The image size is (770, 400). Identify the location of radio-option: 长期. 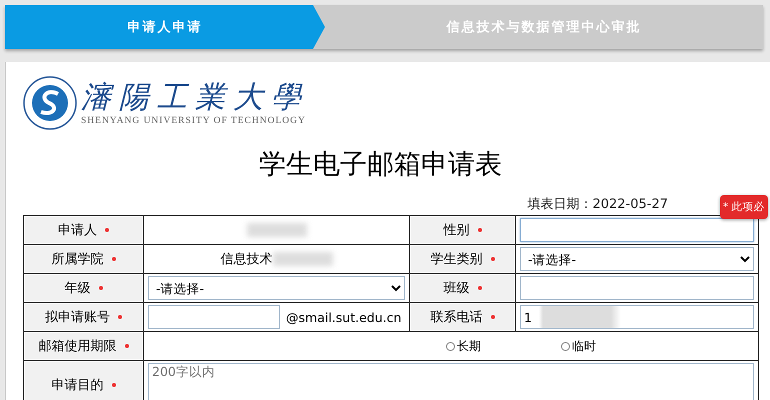
(463, 346).